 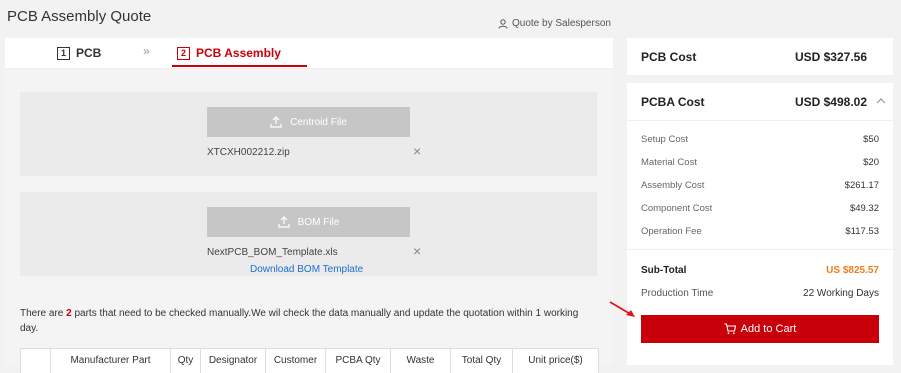 What do you see at coordinates (248, 152) in the screenshot?
I see `centroid-file-name: XTCXH002212.zip` at bounding box center [248, 152].